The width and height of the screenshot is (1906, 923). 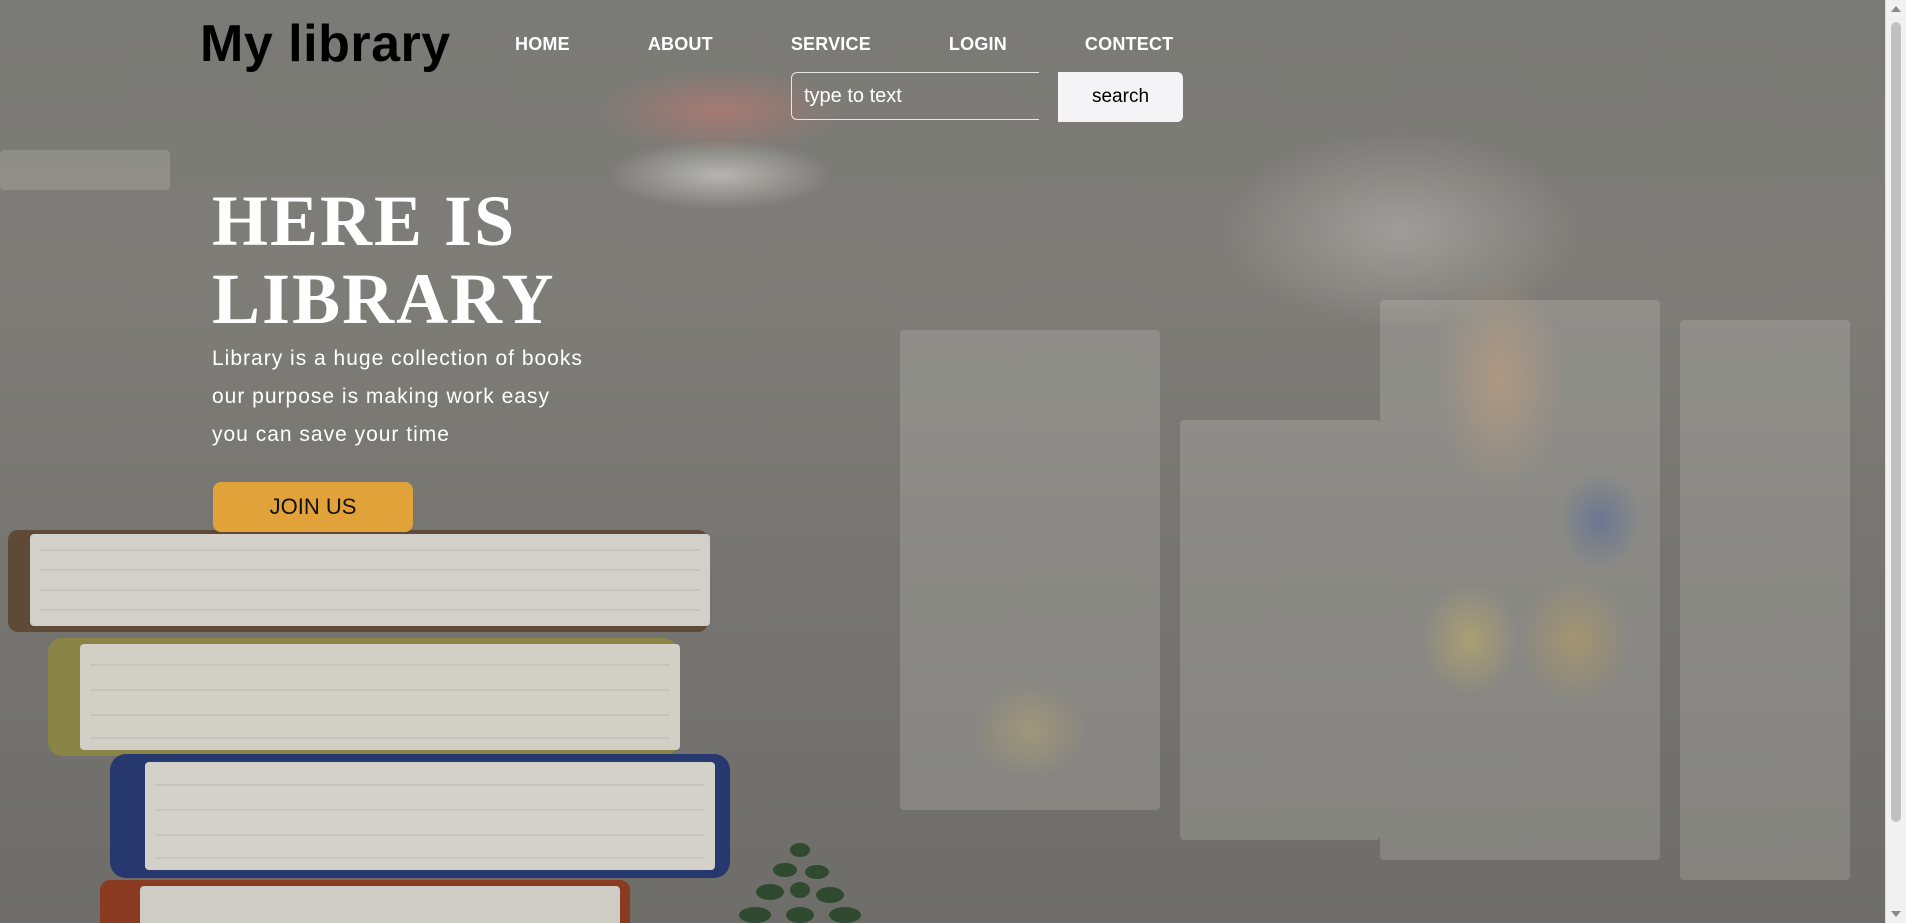 I want to click on hero-title-line-1: HERE IS, so click(x=364, y=221).